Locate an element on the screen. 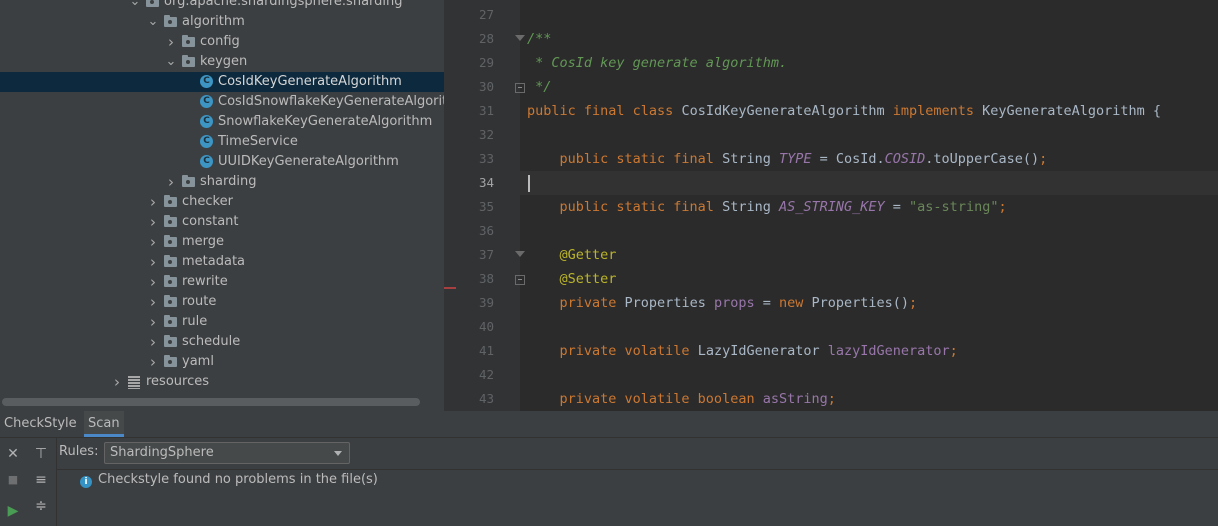 Image resolution: width=1218 pixels, height=526 pixels. editor-splitter is located at coordinates (451, 205).